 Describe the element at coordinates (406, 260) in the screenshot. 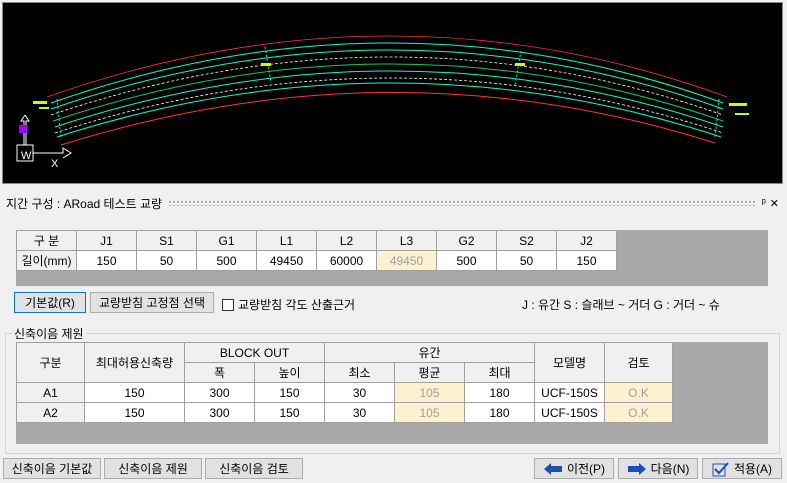

I see `value-cell-computed: 49450` at that location.